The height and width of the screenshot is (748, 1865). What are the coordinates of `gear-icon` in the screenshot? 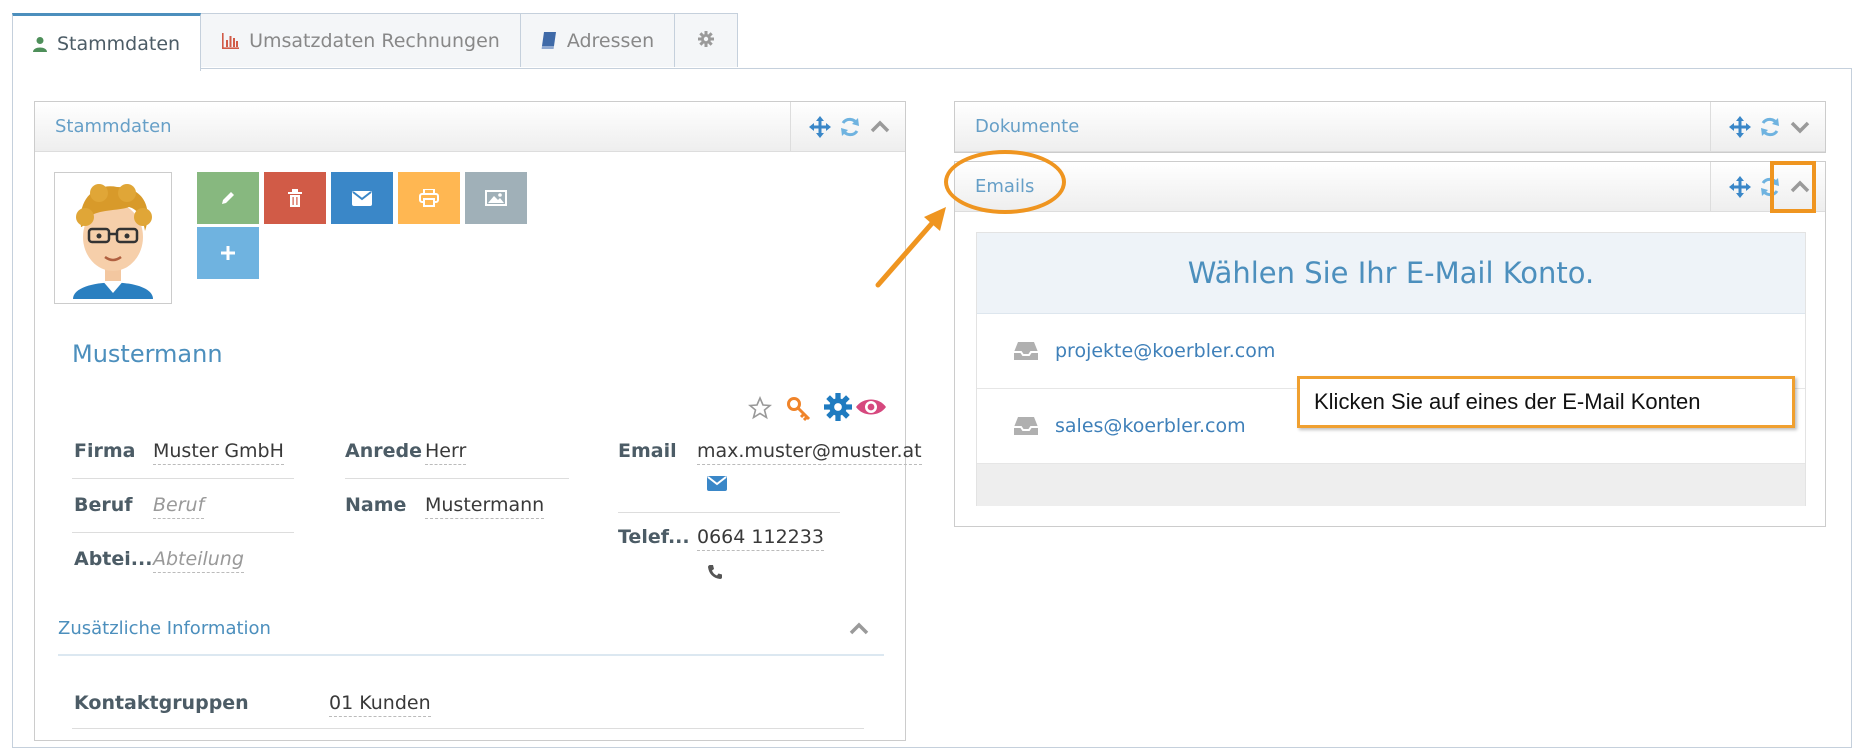 It's located at (706, 41).